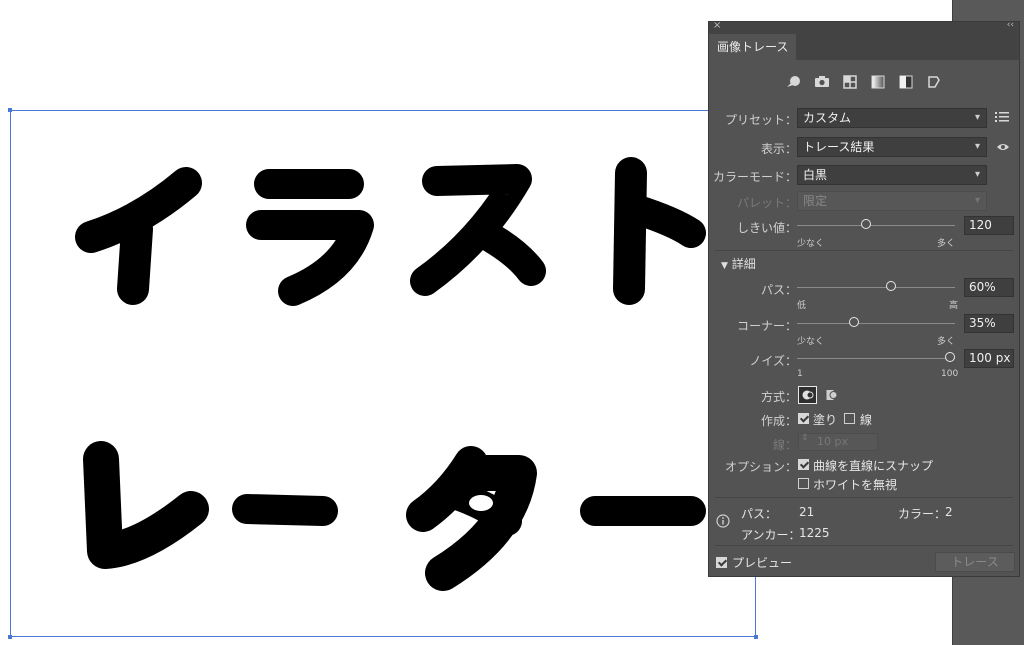 The image size is (1024, 645). What do you see at coordinates (778, 290) in the screenshot?
I see `paths-label: パス：` at bounding box center [778, 290].